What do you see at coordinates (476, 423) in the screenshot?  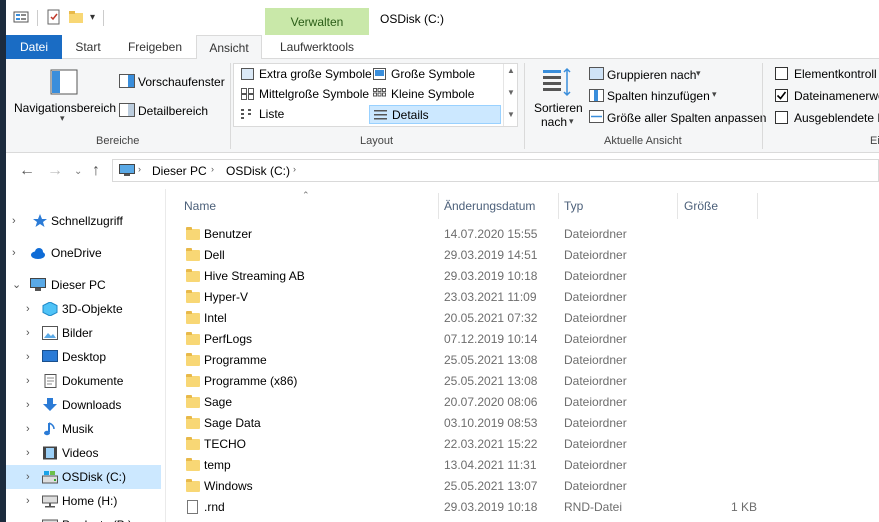 I see `file-row: Sage Data 03.10.2019 08:53 Dateiordner` at bounding box center [476, 423].